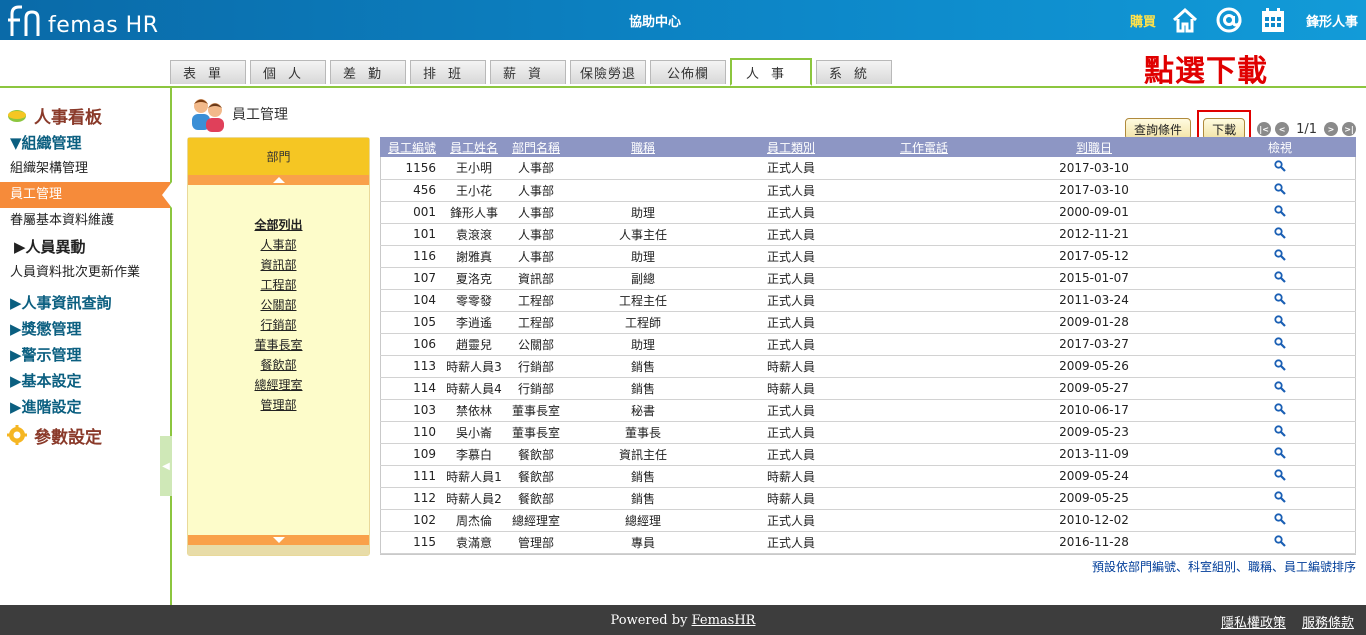  What do you see at coordinates (854, 72) in the screenshot?
I see `tab-8: 系統` at bounding box center [854, 72].